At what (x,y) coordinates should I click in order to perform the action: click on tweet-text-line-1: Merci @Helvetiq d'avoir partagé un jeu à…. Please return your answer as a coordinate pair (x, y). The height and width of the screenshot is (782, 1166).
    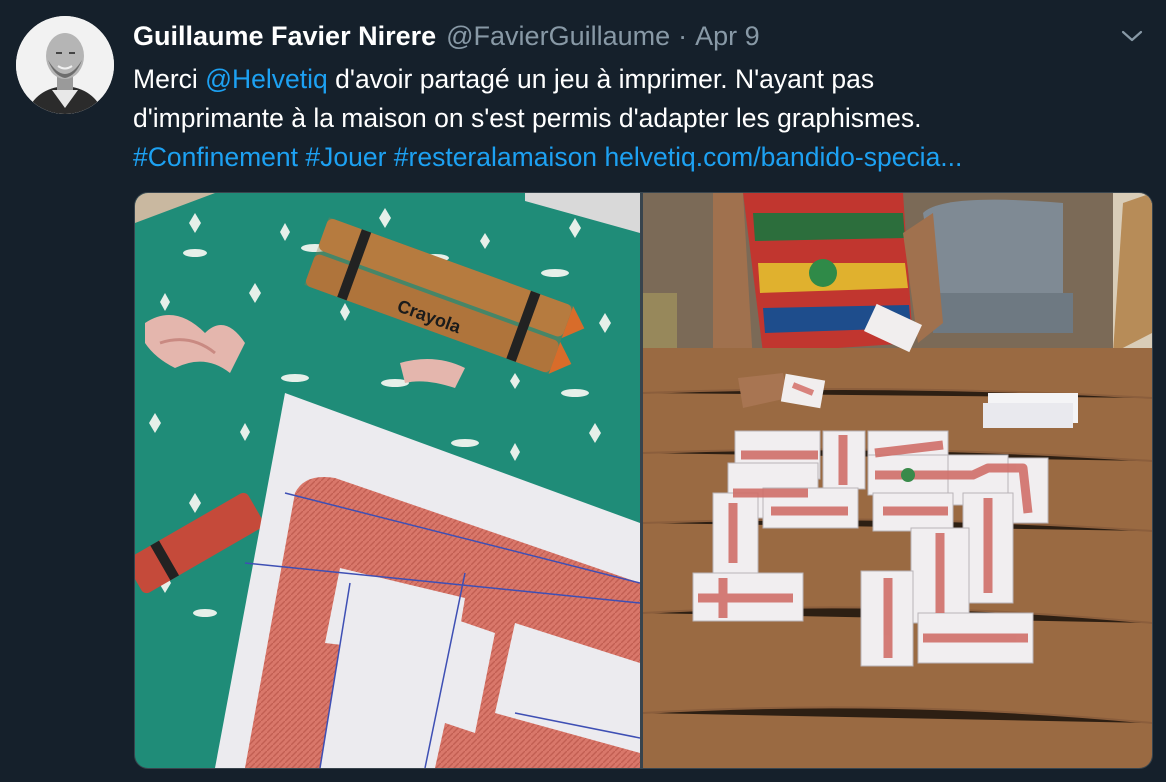
    Looking at the image, I should click on (633, 79).